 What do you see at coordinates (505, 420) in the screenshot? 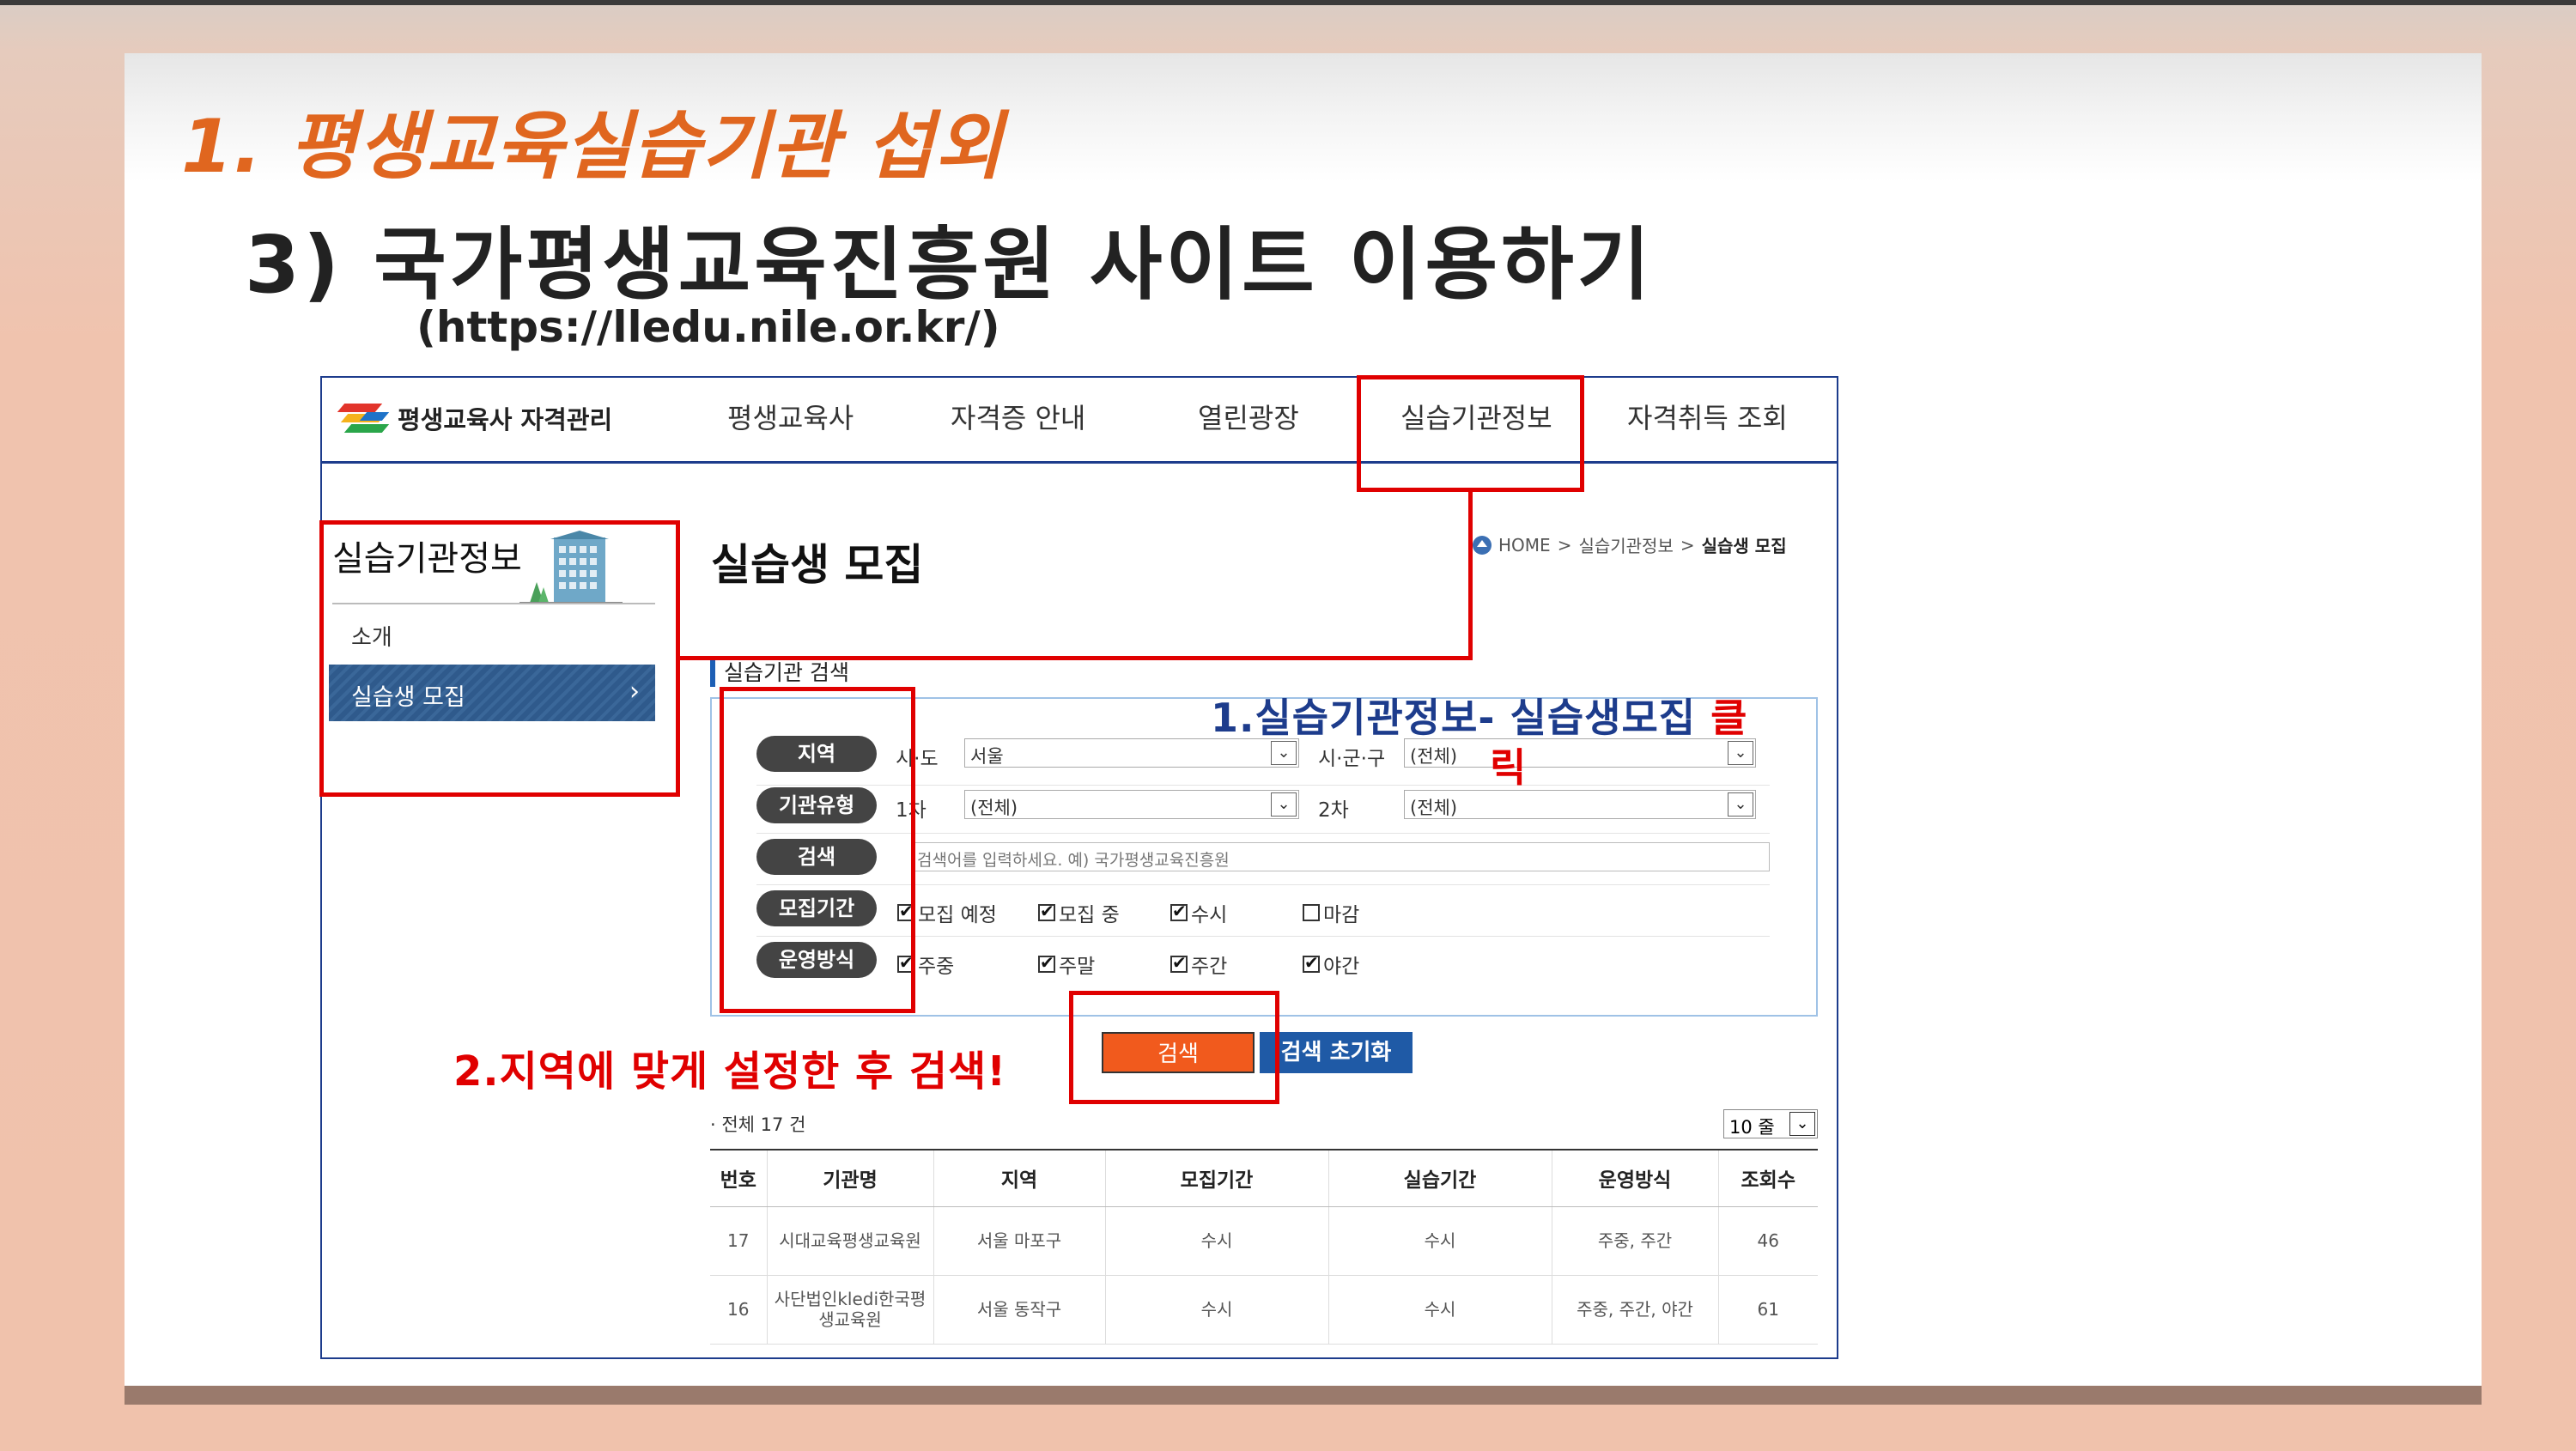
I see `logo-text: 평생교육사 자격관리` at bounding box center [505, 420].